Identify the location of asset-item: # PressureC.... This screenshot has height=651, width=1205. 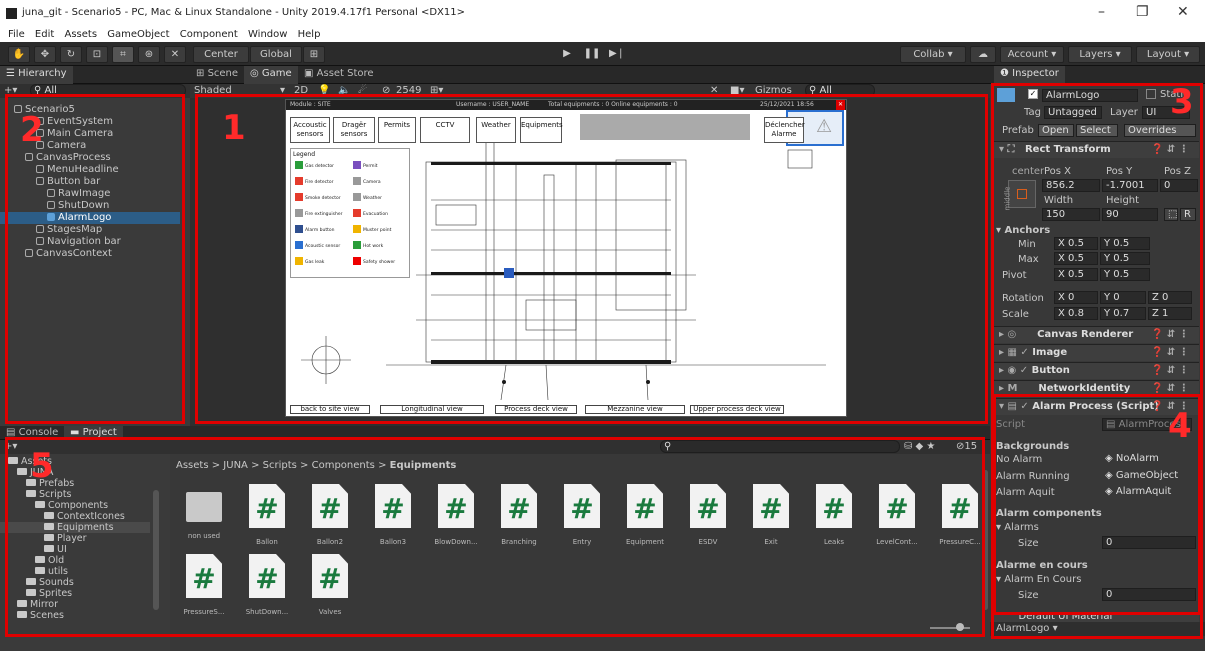
(960, 515).